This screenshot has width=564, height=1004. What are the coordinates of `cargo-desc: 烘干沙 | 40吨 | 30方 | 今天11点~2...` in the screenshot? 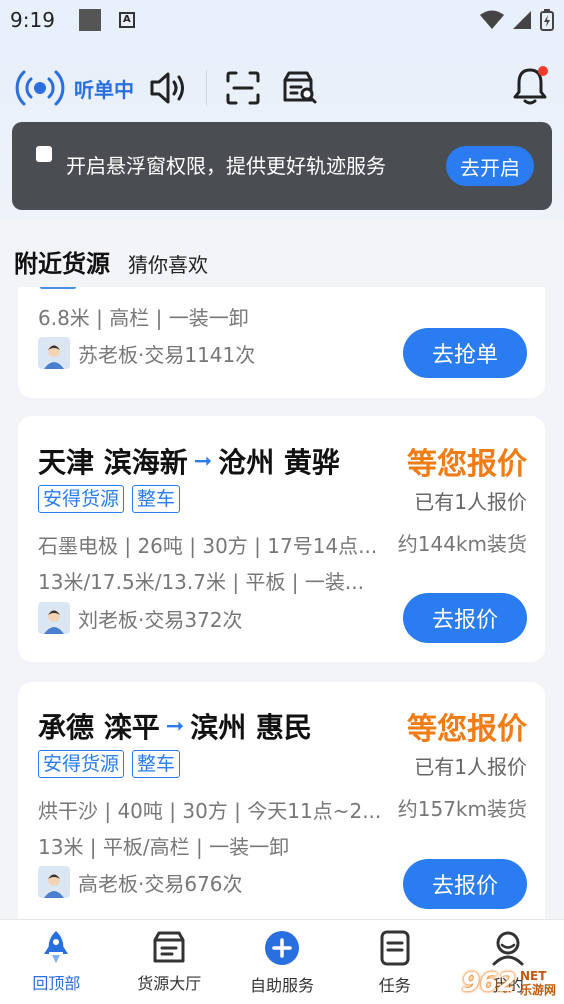 It's located at (210, 811).